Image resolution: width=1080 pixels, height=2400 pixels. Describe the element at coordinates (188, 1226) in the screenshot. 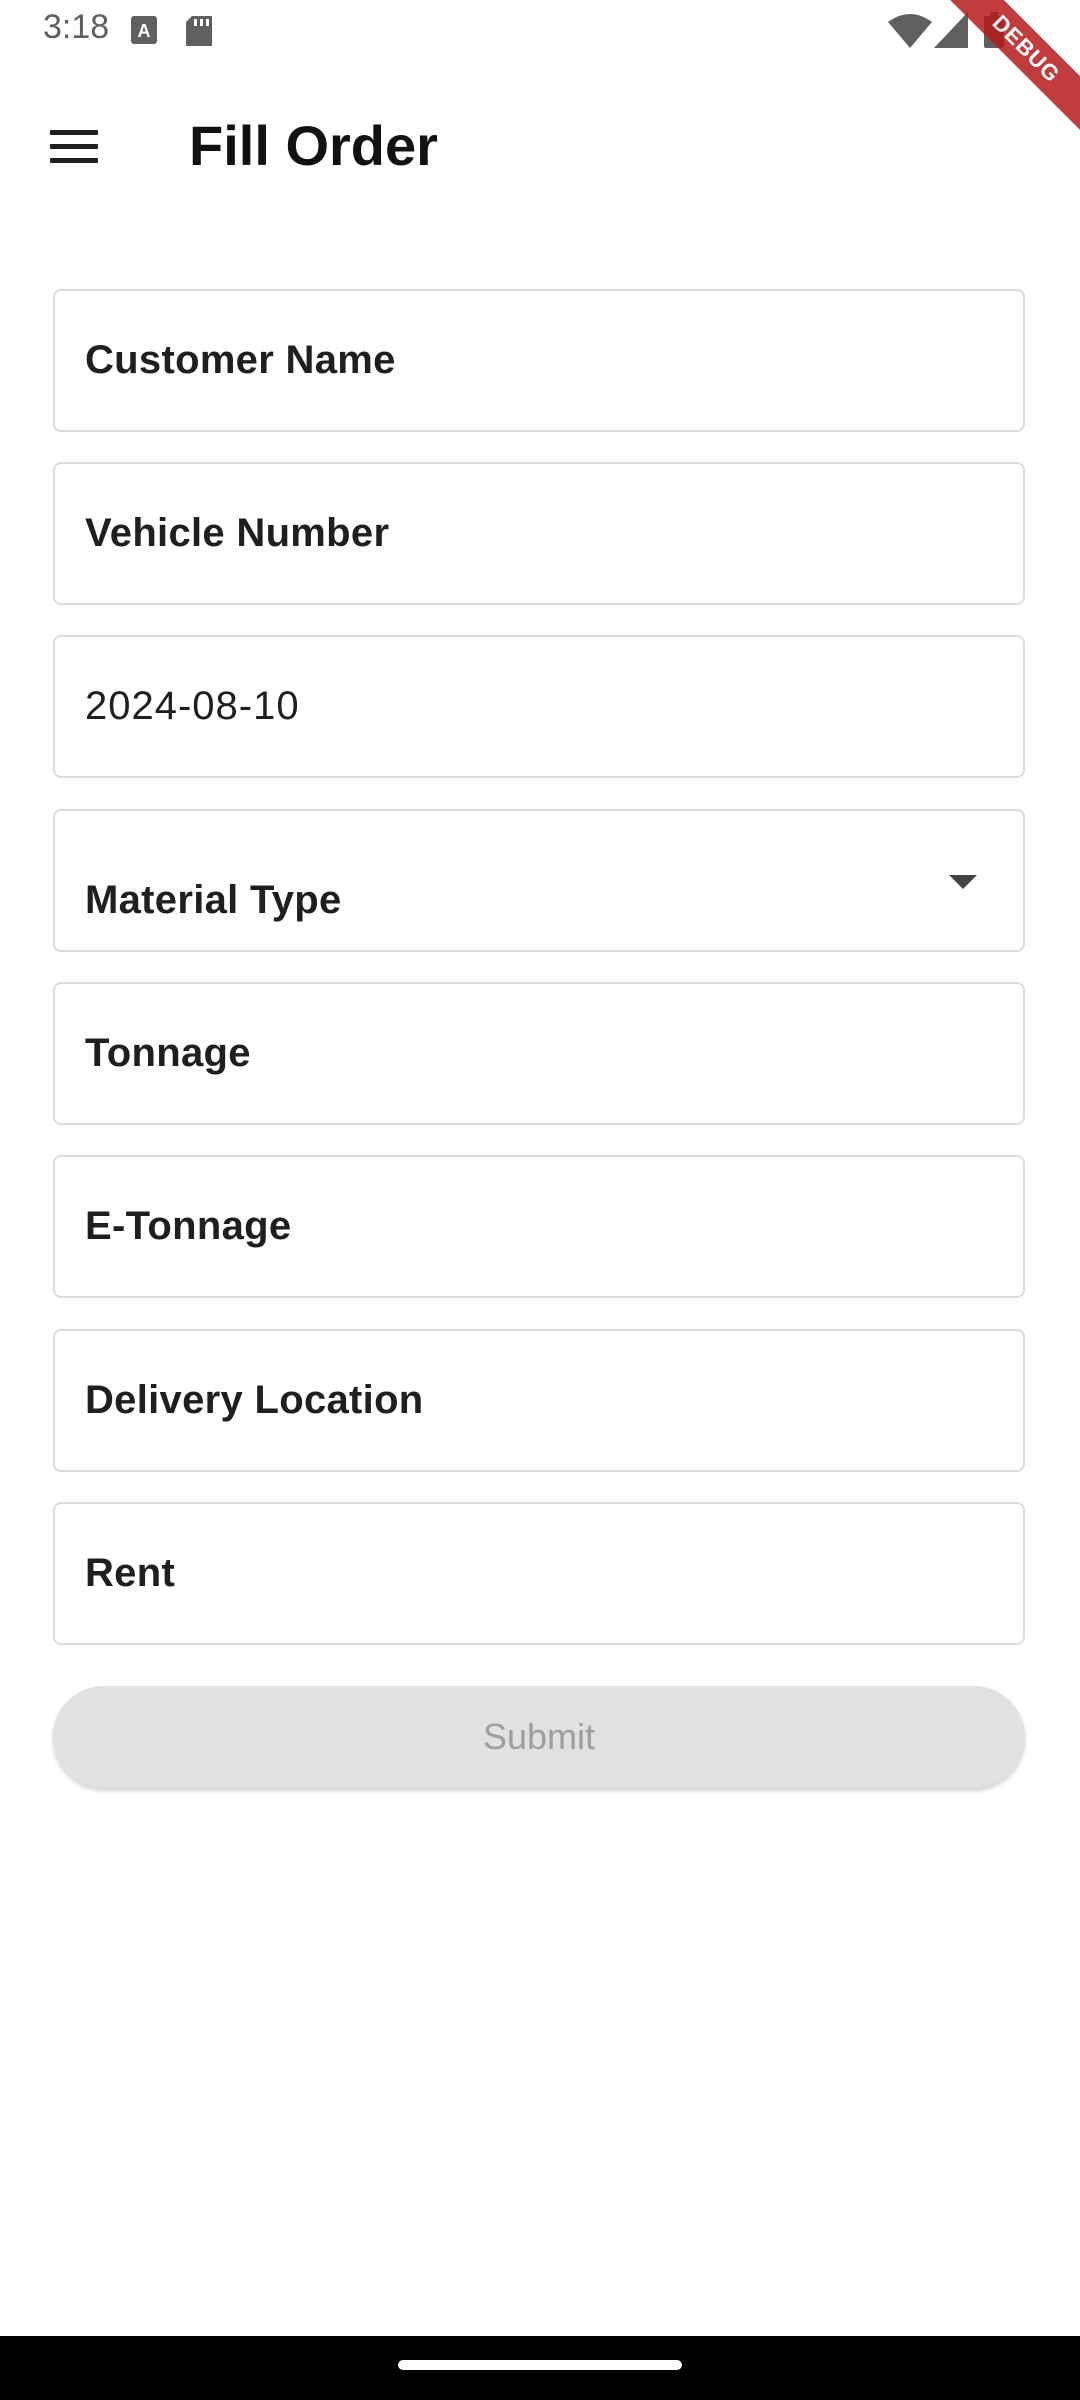

I see `e-tonnage-placeholder: E-Tonnage` at that location.